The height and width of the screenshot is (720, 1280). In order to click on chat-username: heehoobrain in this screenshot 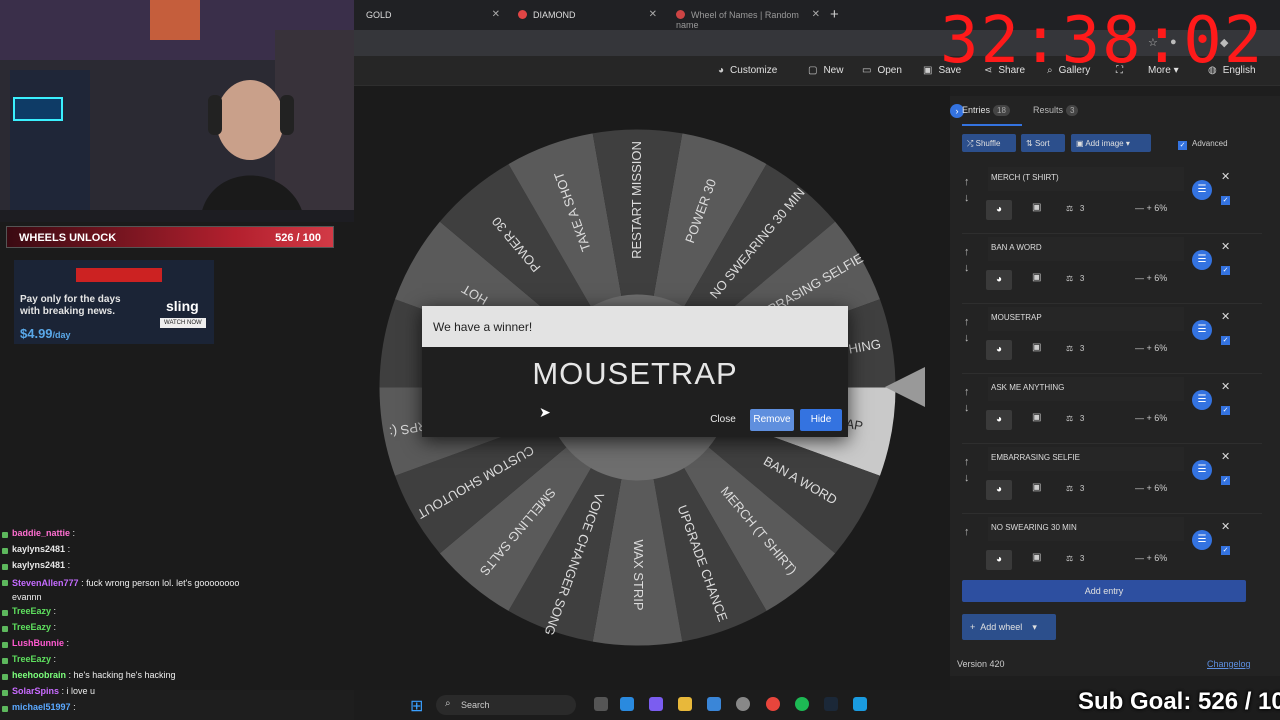, I will do `click(39, 675)`.